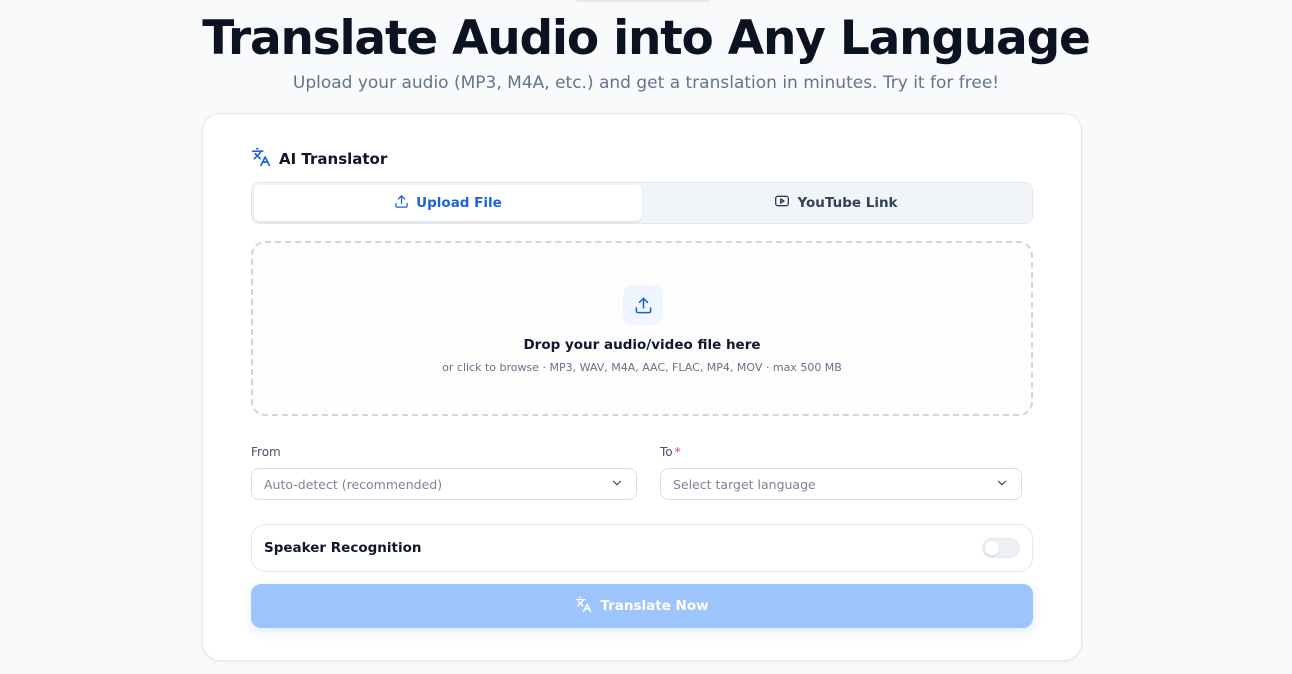  I want to click on translate-now-label: Translate Now, so click(654, 606).